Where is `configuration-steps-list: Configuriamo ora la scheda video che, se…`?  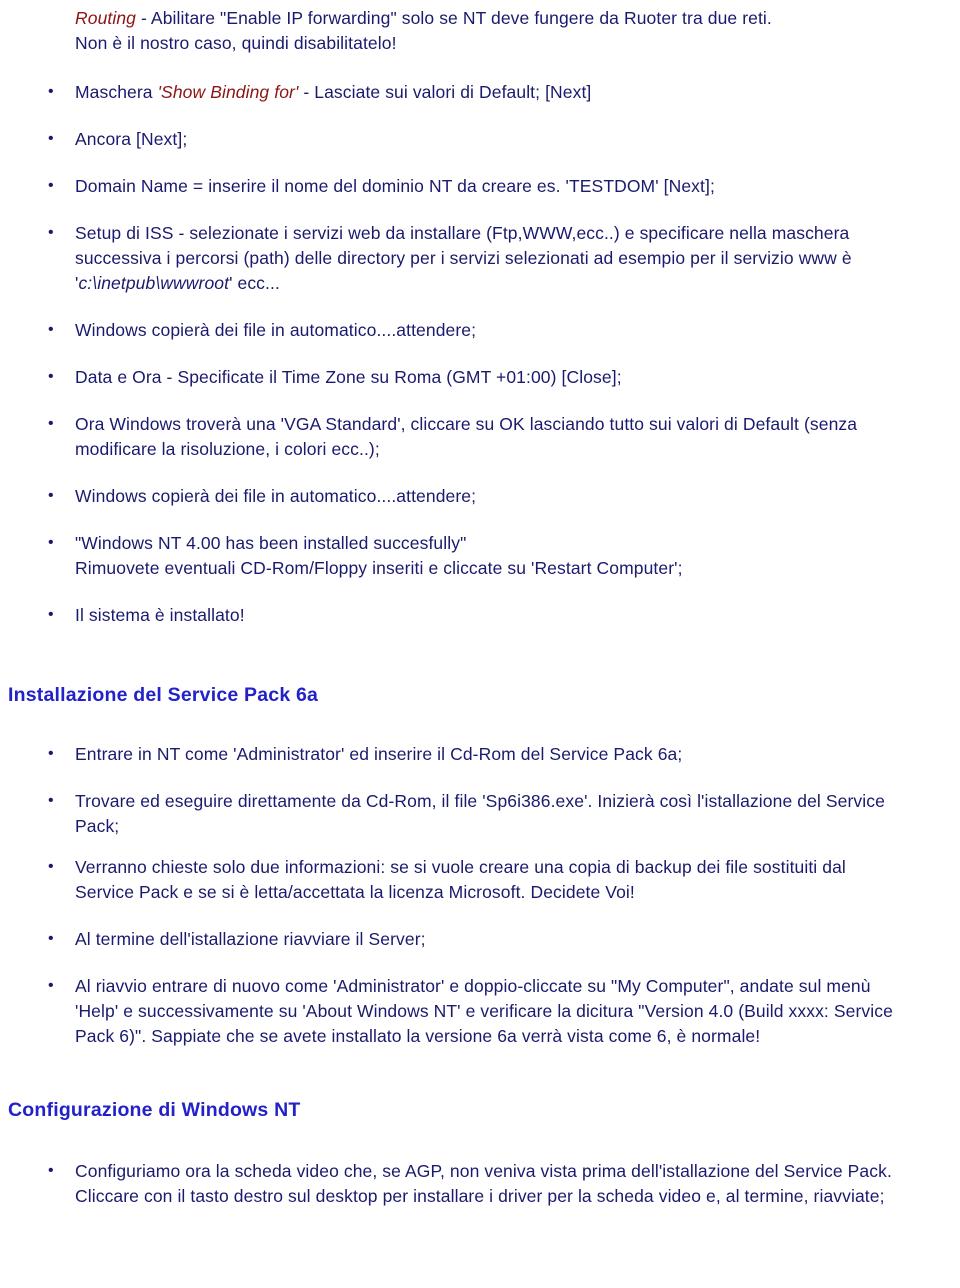
configuration-steps-list: Configuriamo ora la scheda video che, se… is located at coordinates (480, 1183).